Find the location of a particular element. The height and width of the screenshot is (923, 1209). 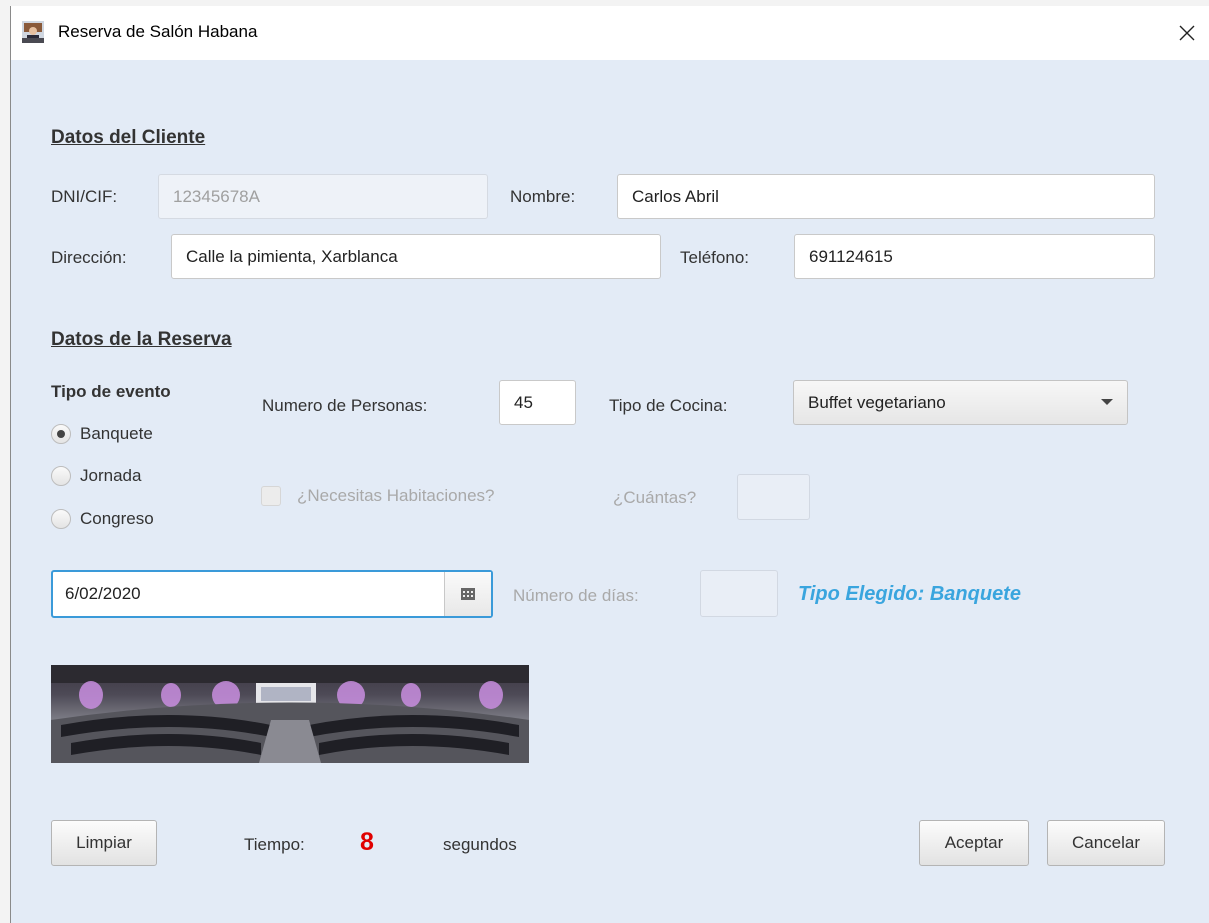

radio-banquete: Banquete is located at coordinates (102, 434).